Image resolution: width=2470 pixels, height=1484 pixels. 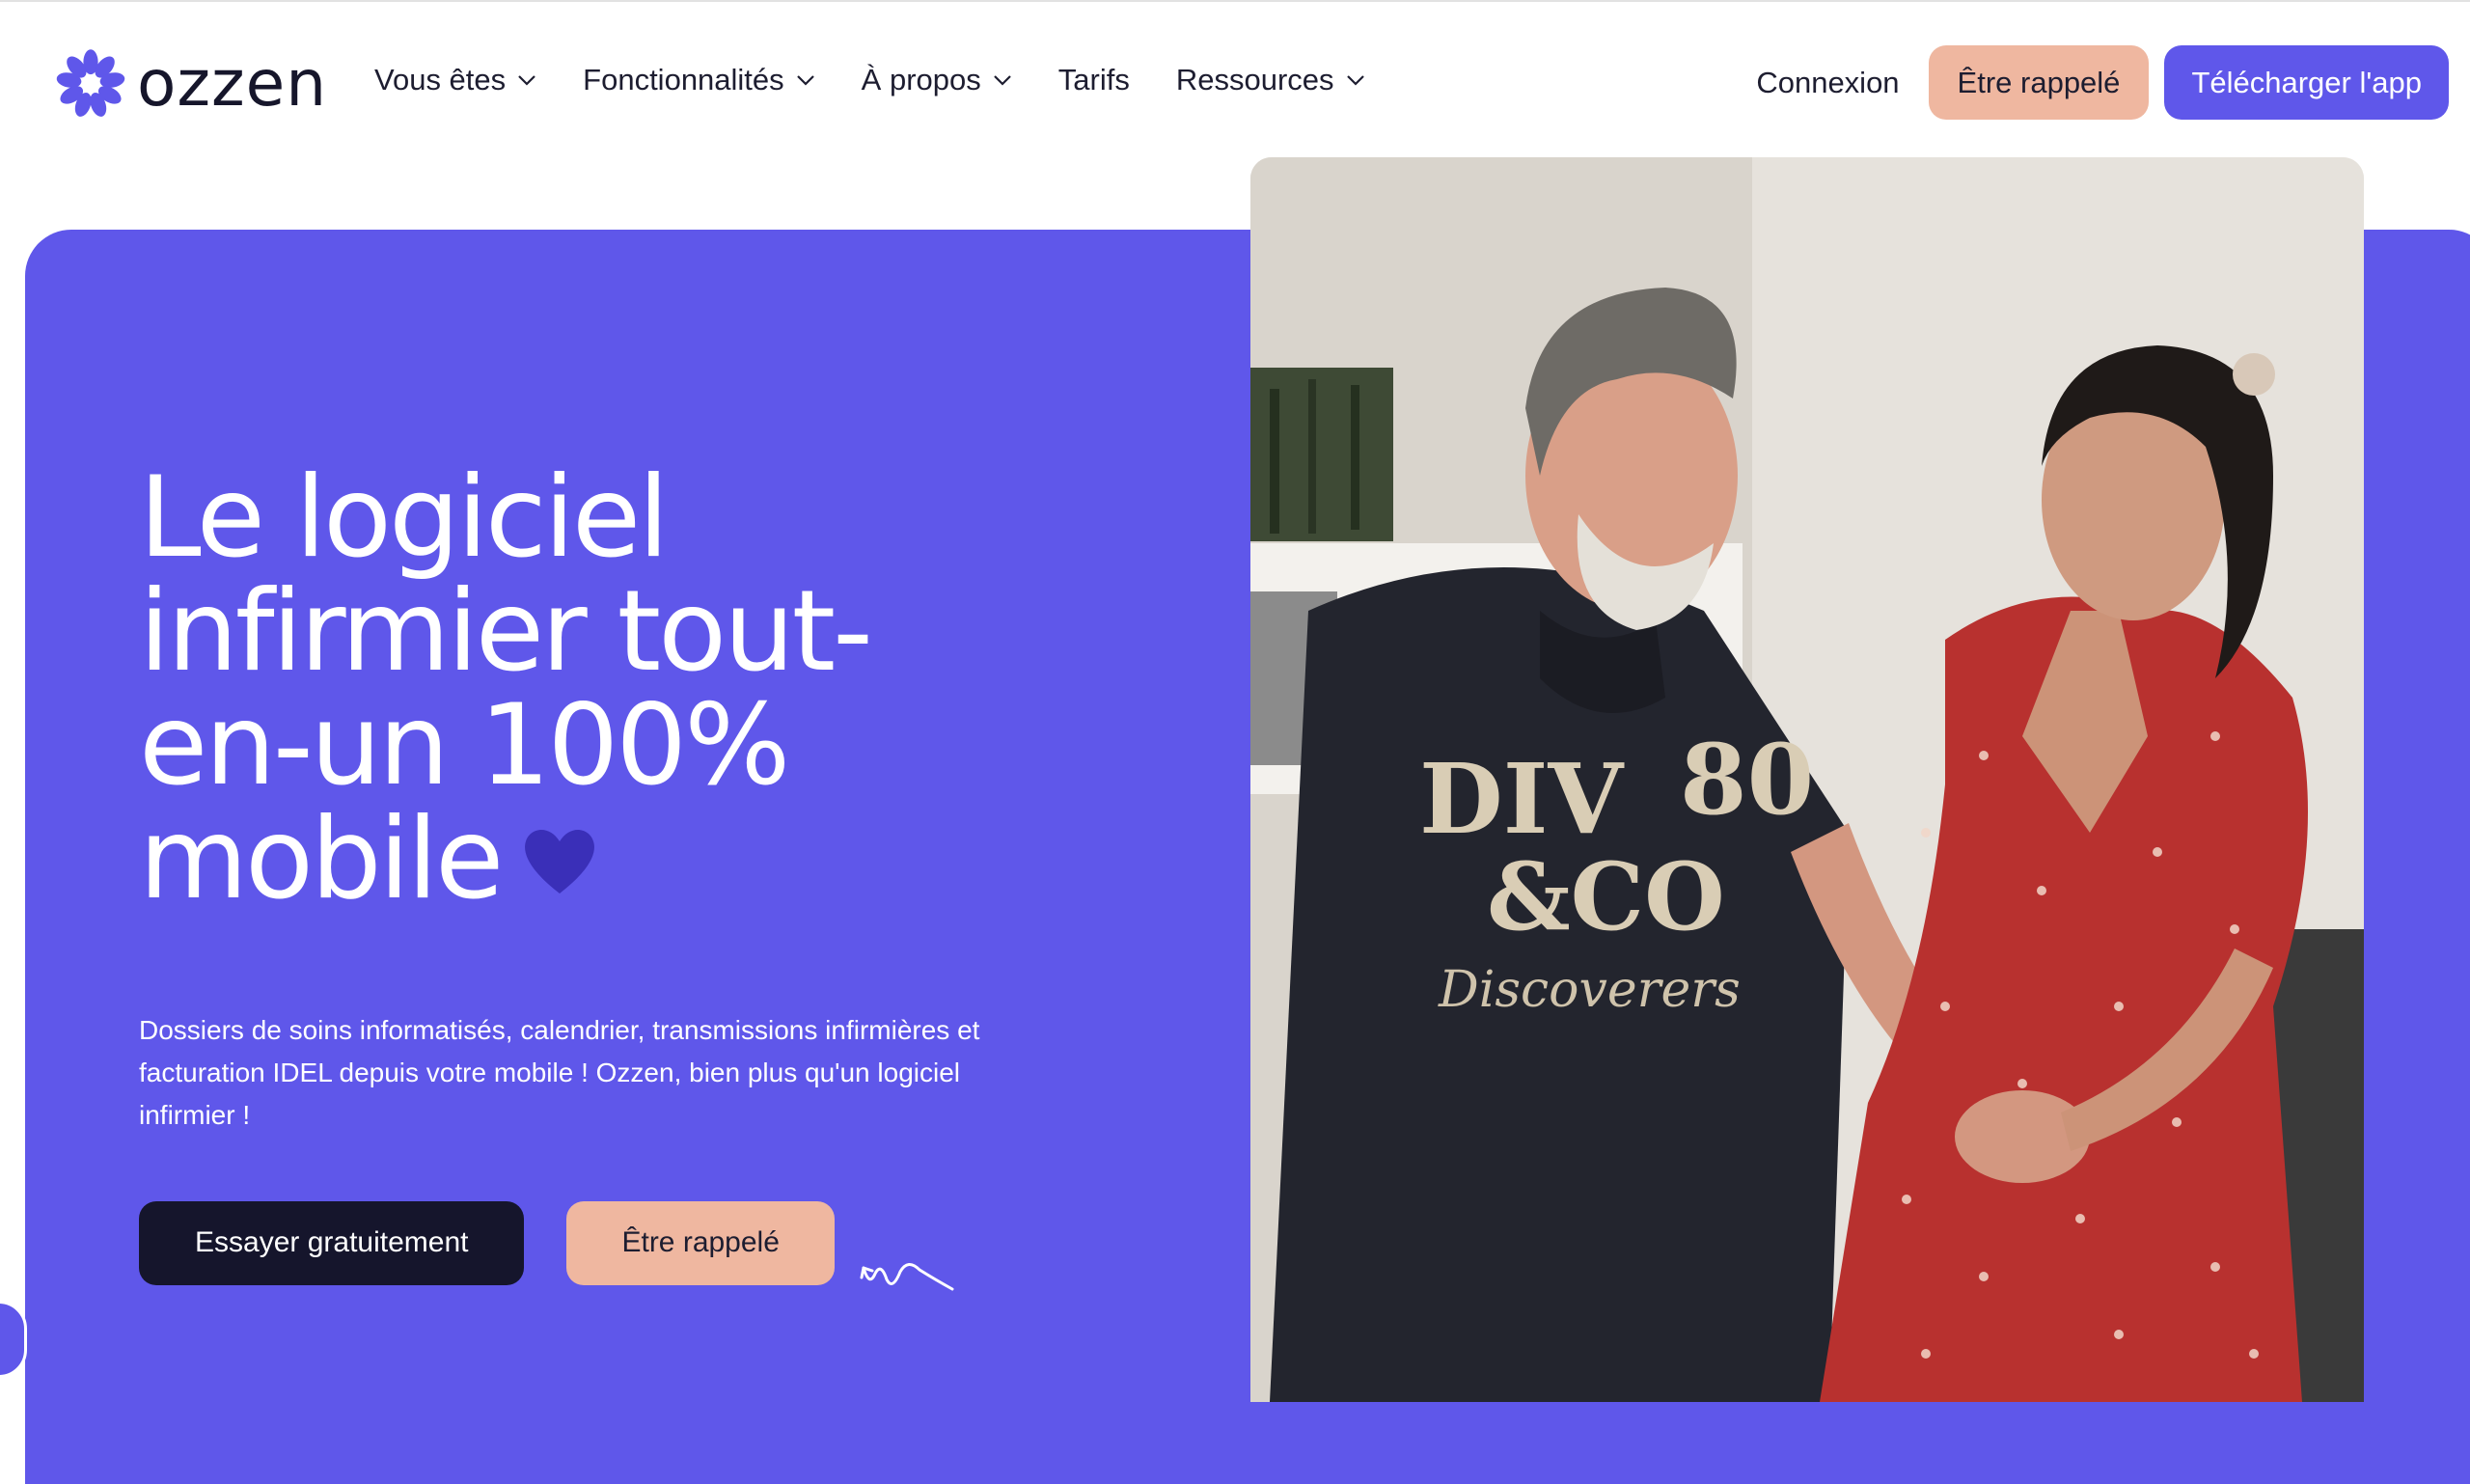 I want to click on accessibility-widget, so click(x=13, y=1339).